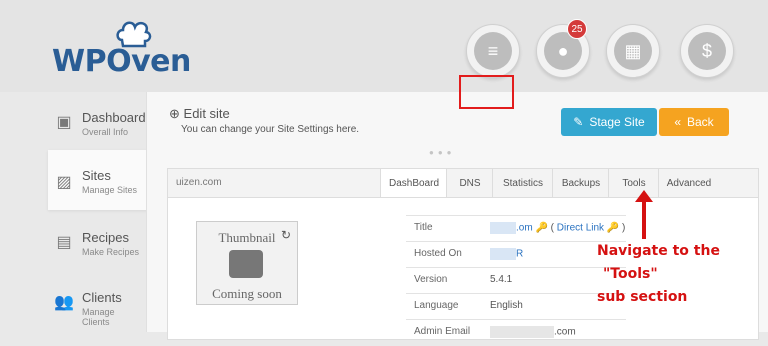  I want to click on sidebar-item-label: Dashboard, so click(114, 117).